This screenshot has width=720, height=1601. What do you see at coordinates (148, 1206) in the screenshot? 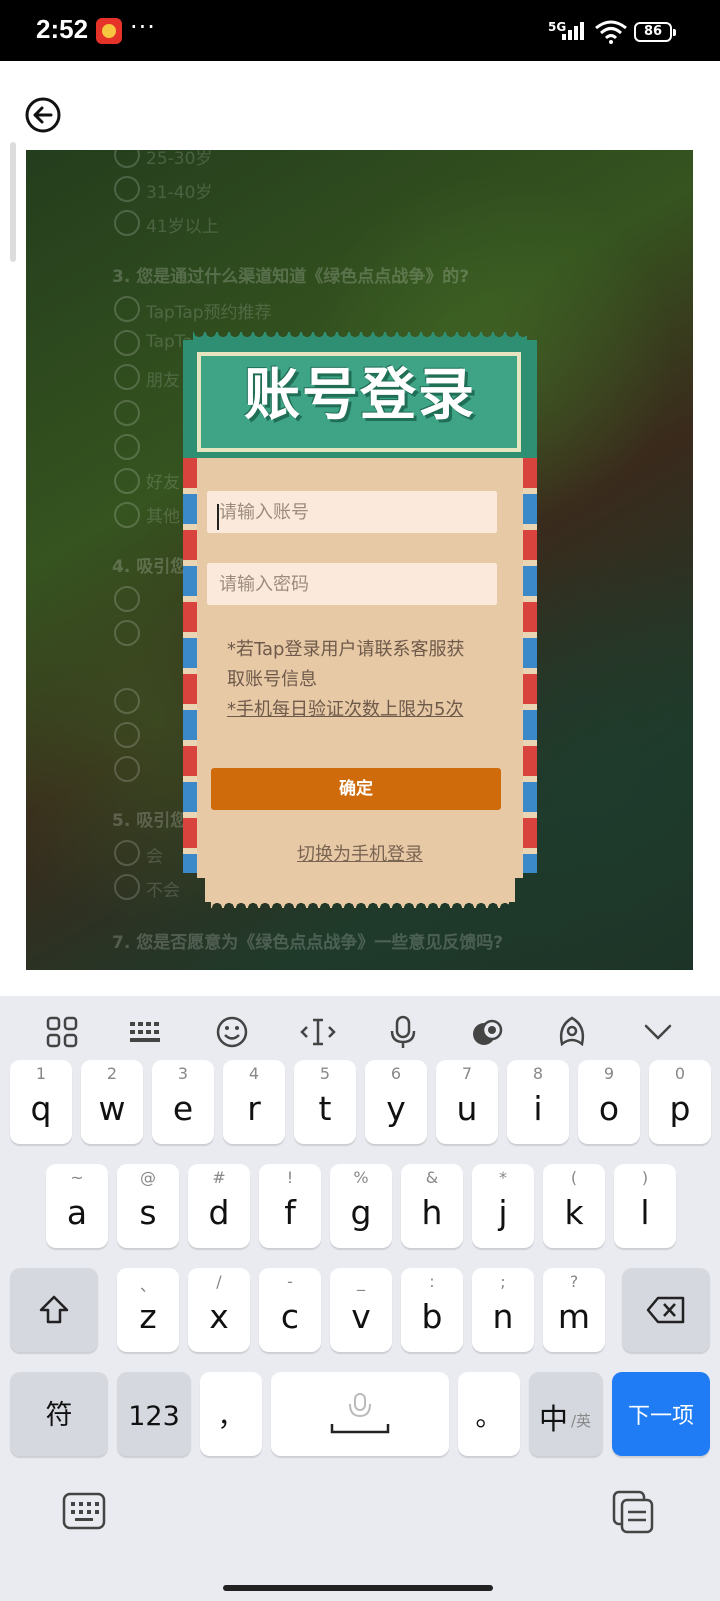
I see `key-s: @ s` at bounding box center [148, 1206].